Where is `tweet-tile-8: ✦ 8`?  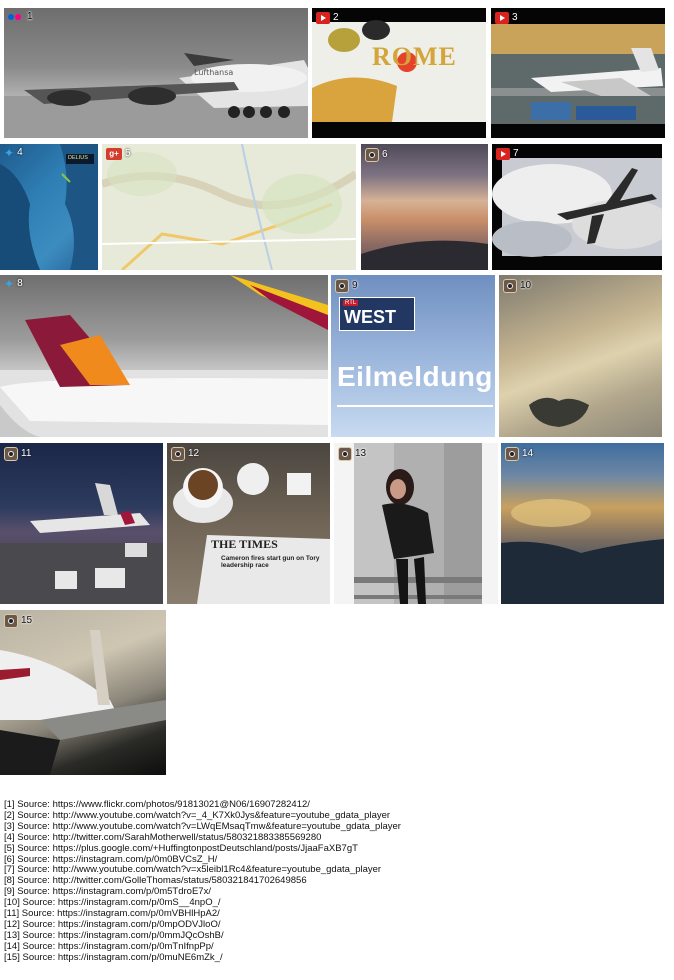 tweet-tile-8: ✦ 8 is located at coordinates (164, 356).